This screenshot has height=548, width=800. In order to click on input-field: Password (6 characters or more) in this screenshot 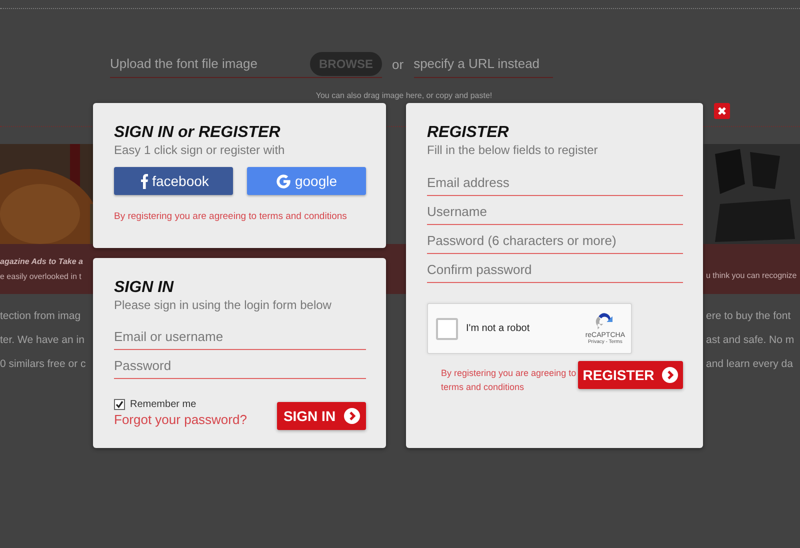, I will do `click(555, 240)`.